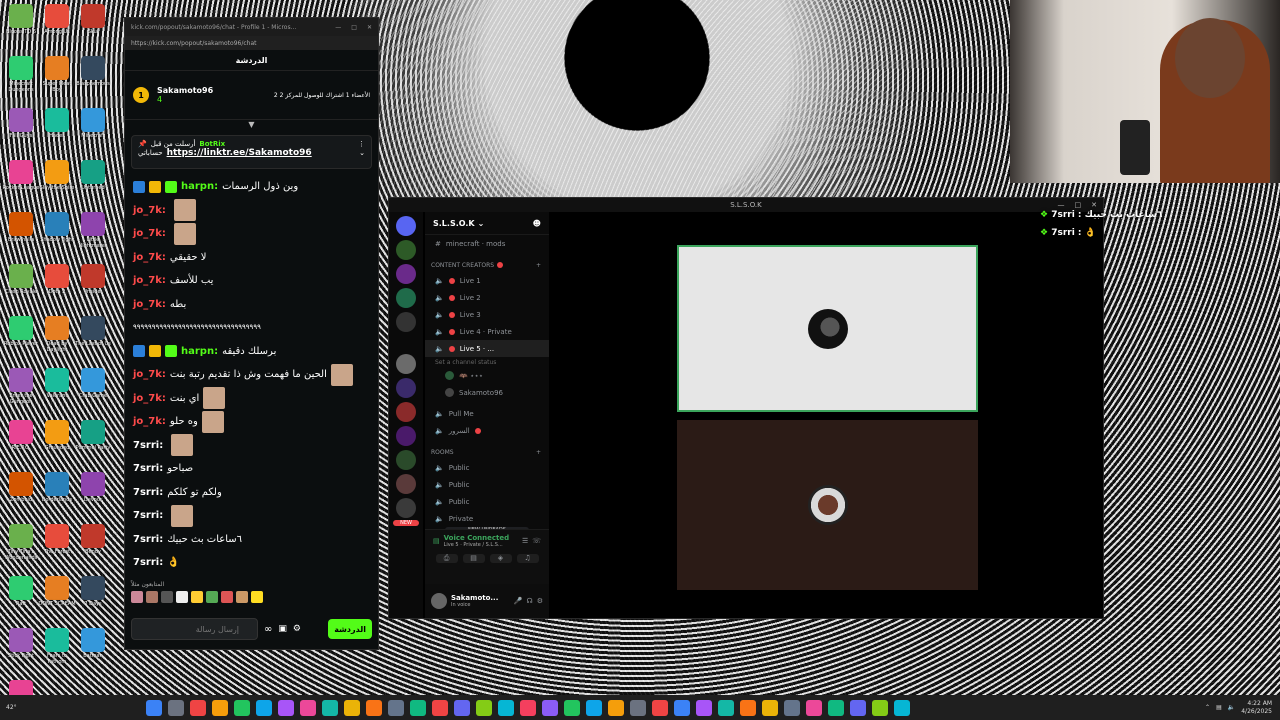 This screenshot has height=720, width=1280. What do you see at coordinates (93, 383) in the screenshot?
I see `desktop-icon: Crab Game` at bounding box center [93, 383].